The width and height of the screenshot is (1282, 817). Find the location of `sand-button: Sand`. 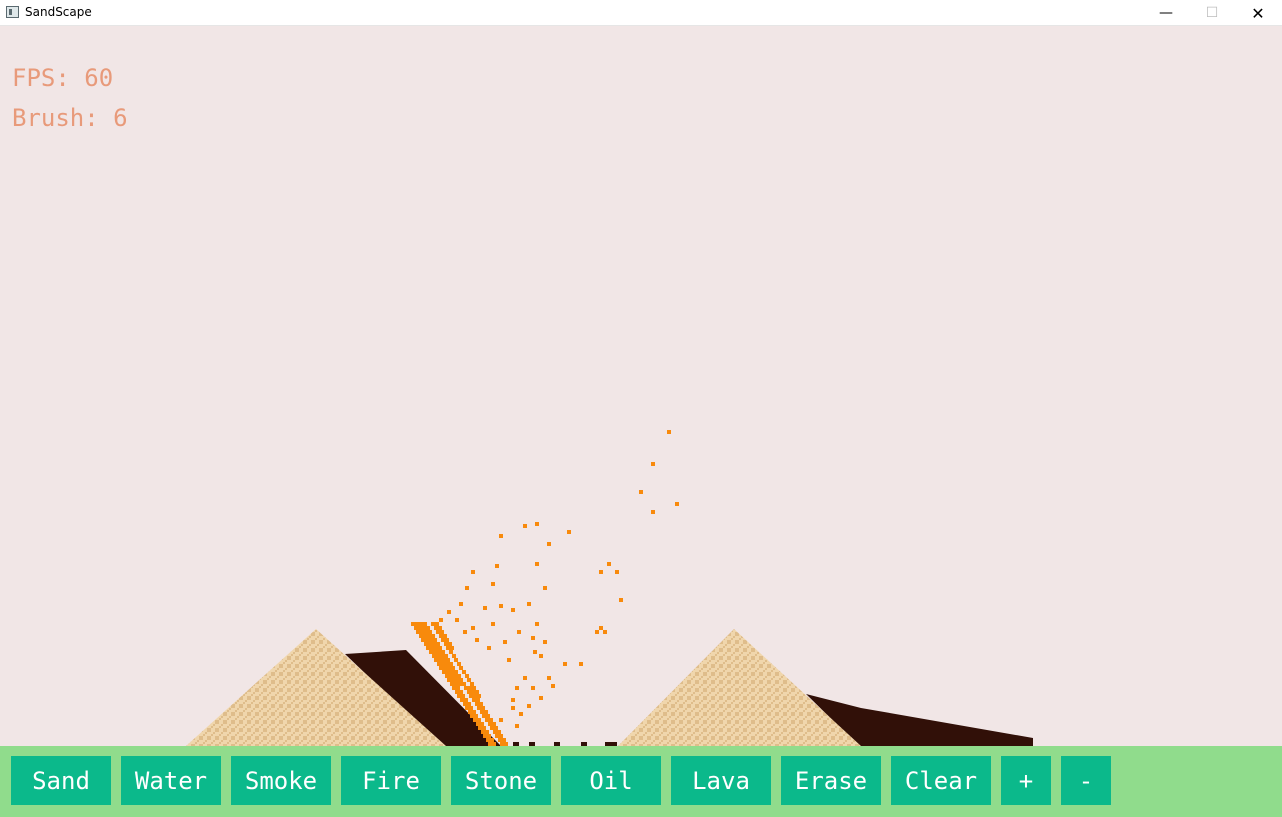

sand-button: Sand is located at coordinates (61, 780).